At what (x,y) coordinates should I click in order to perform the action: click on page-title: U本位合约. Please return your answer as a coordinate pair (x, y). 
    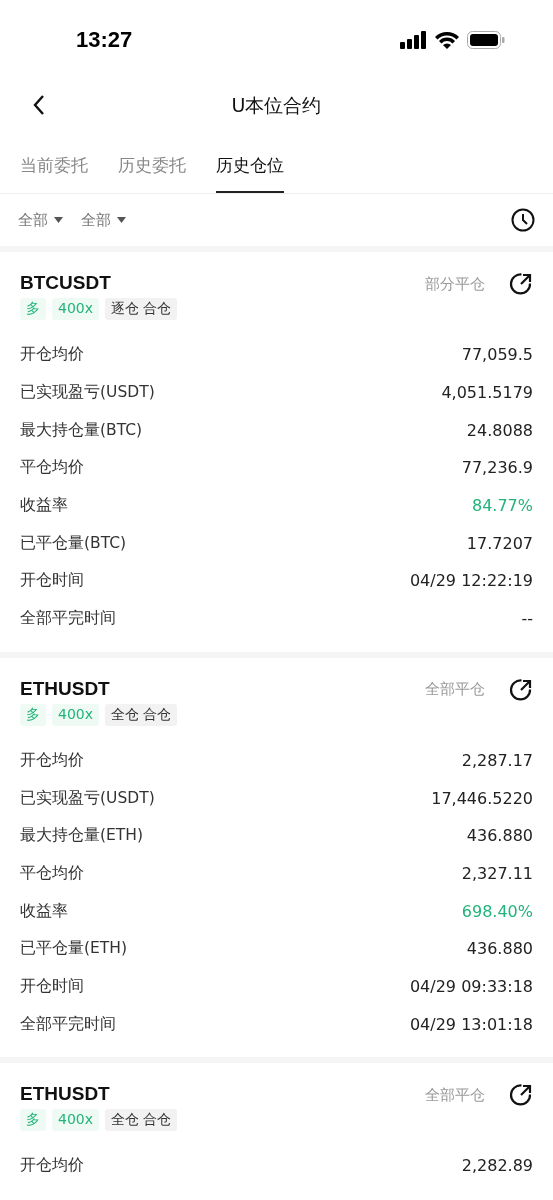
    Looking at the image, I should click on (276, 105).